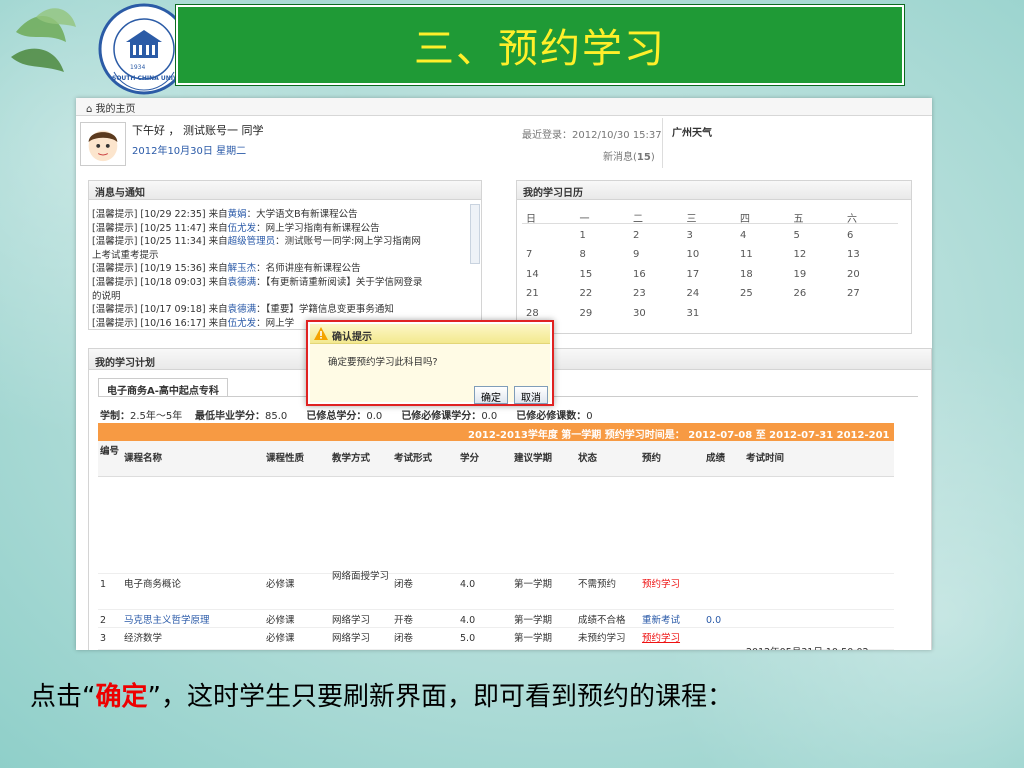 Image resolution: width=1024 pixels, height=768 pixels. I want to click on notice-sender: 黄娟, so click(237, 214).